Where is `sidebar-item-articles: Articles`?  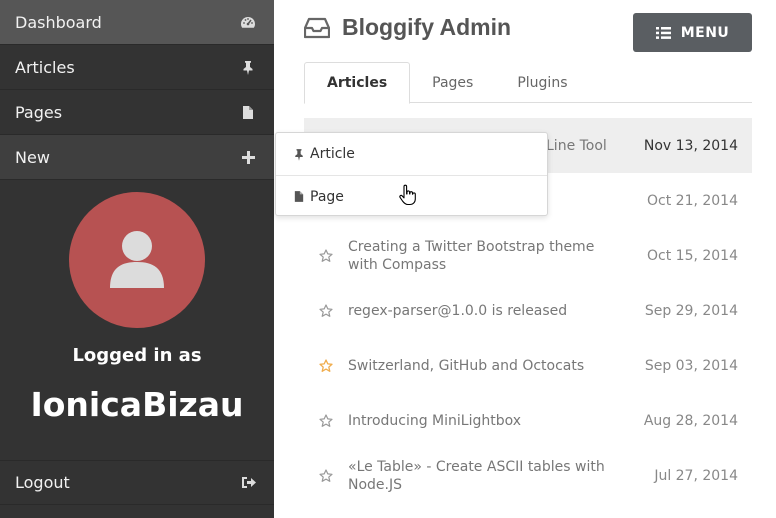
sidebar-item-articles: Articles is located at coordinates (137, 67).